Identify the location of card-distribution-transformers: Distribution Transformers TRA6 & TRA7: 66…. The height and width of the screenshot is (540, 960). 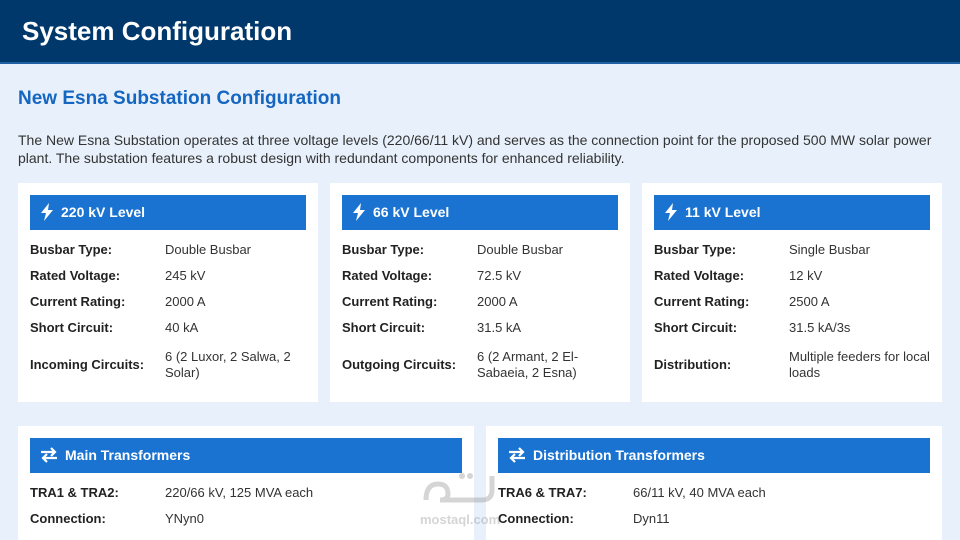
(714, 483).